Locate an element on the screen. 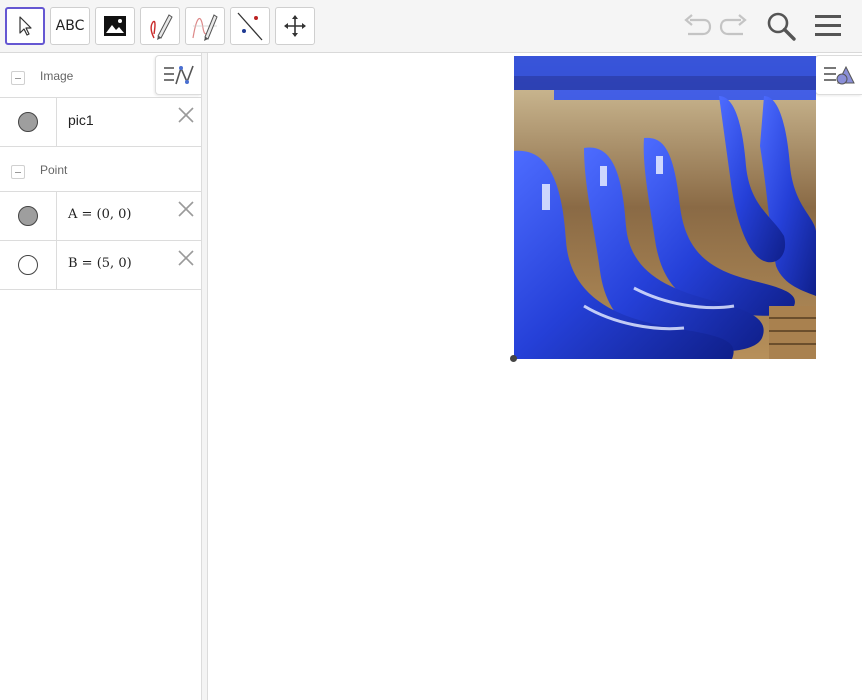 This screenshot has height=700, width=862. algebra-style-bar-button is located at coordinates (178, 75).